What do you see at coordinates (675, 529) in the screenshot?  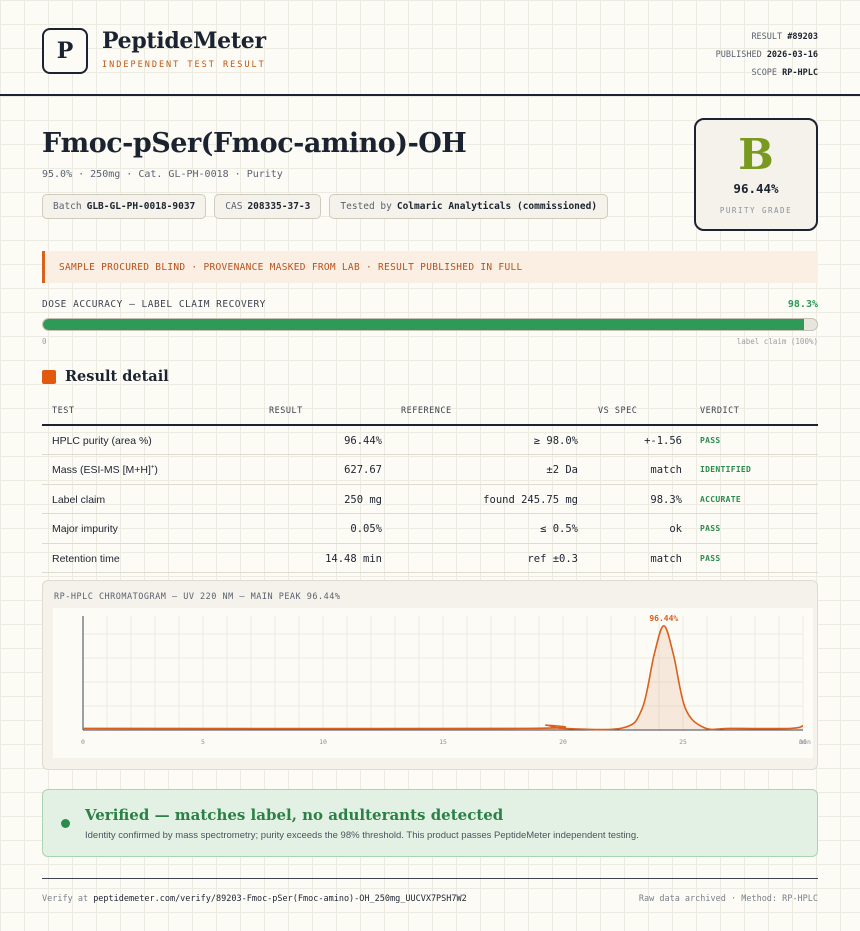 I see `cell-vs-spec: ok` at bounding box center [675, 529].